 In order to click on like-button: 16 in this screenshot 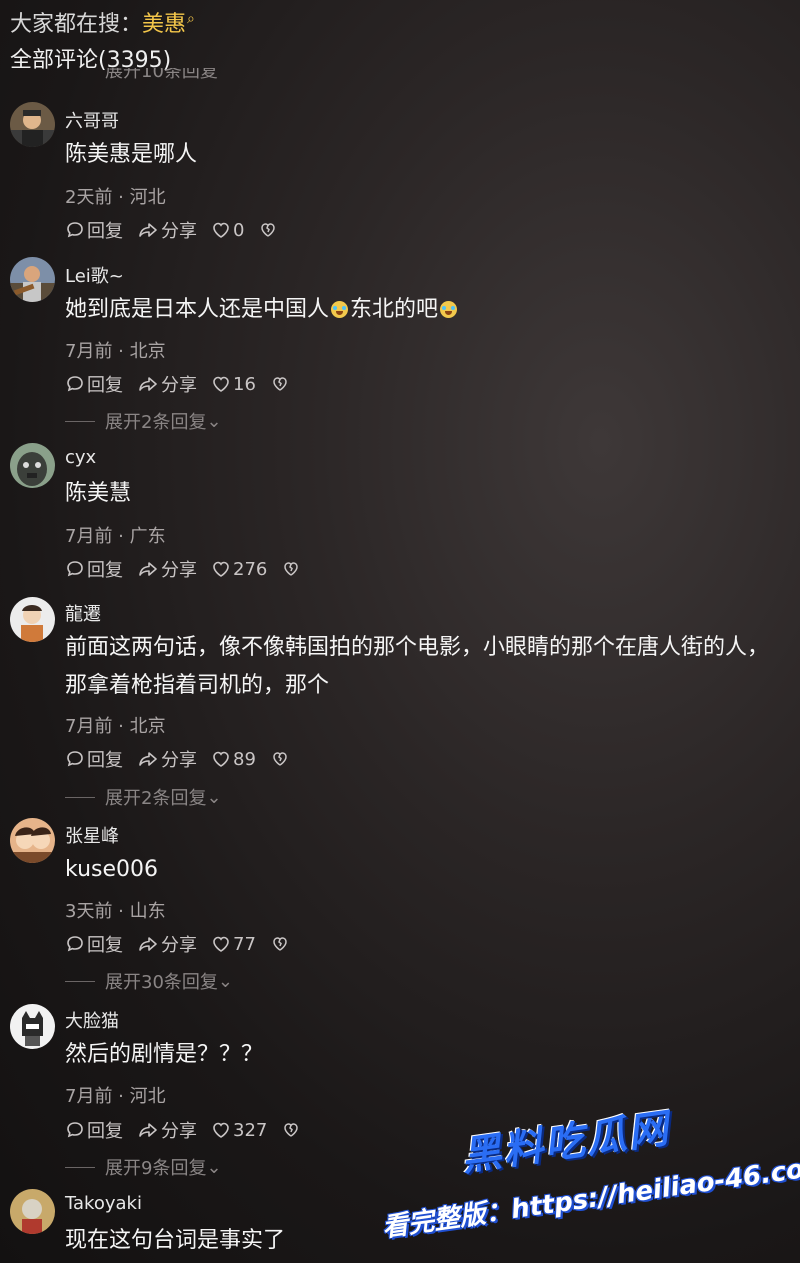, I will do `click(233, 384)`.